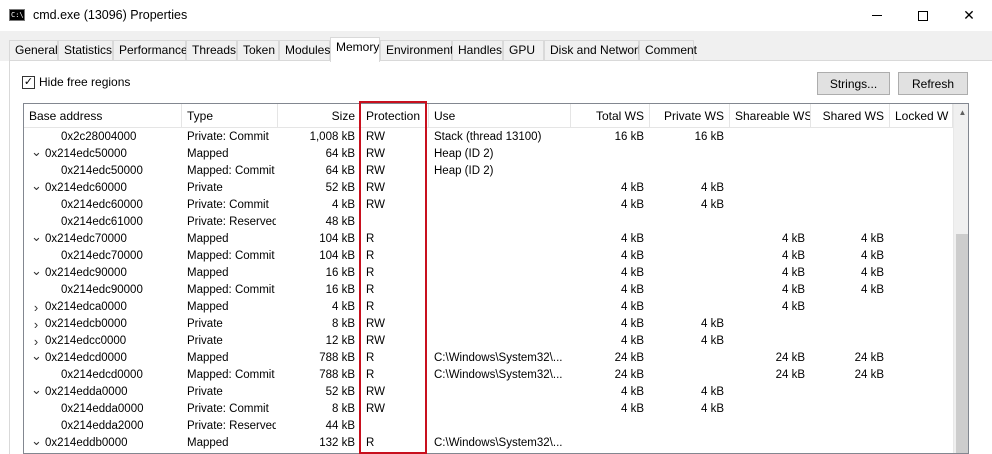  I want to click on minimize-button, so click(877, 15).